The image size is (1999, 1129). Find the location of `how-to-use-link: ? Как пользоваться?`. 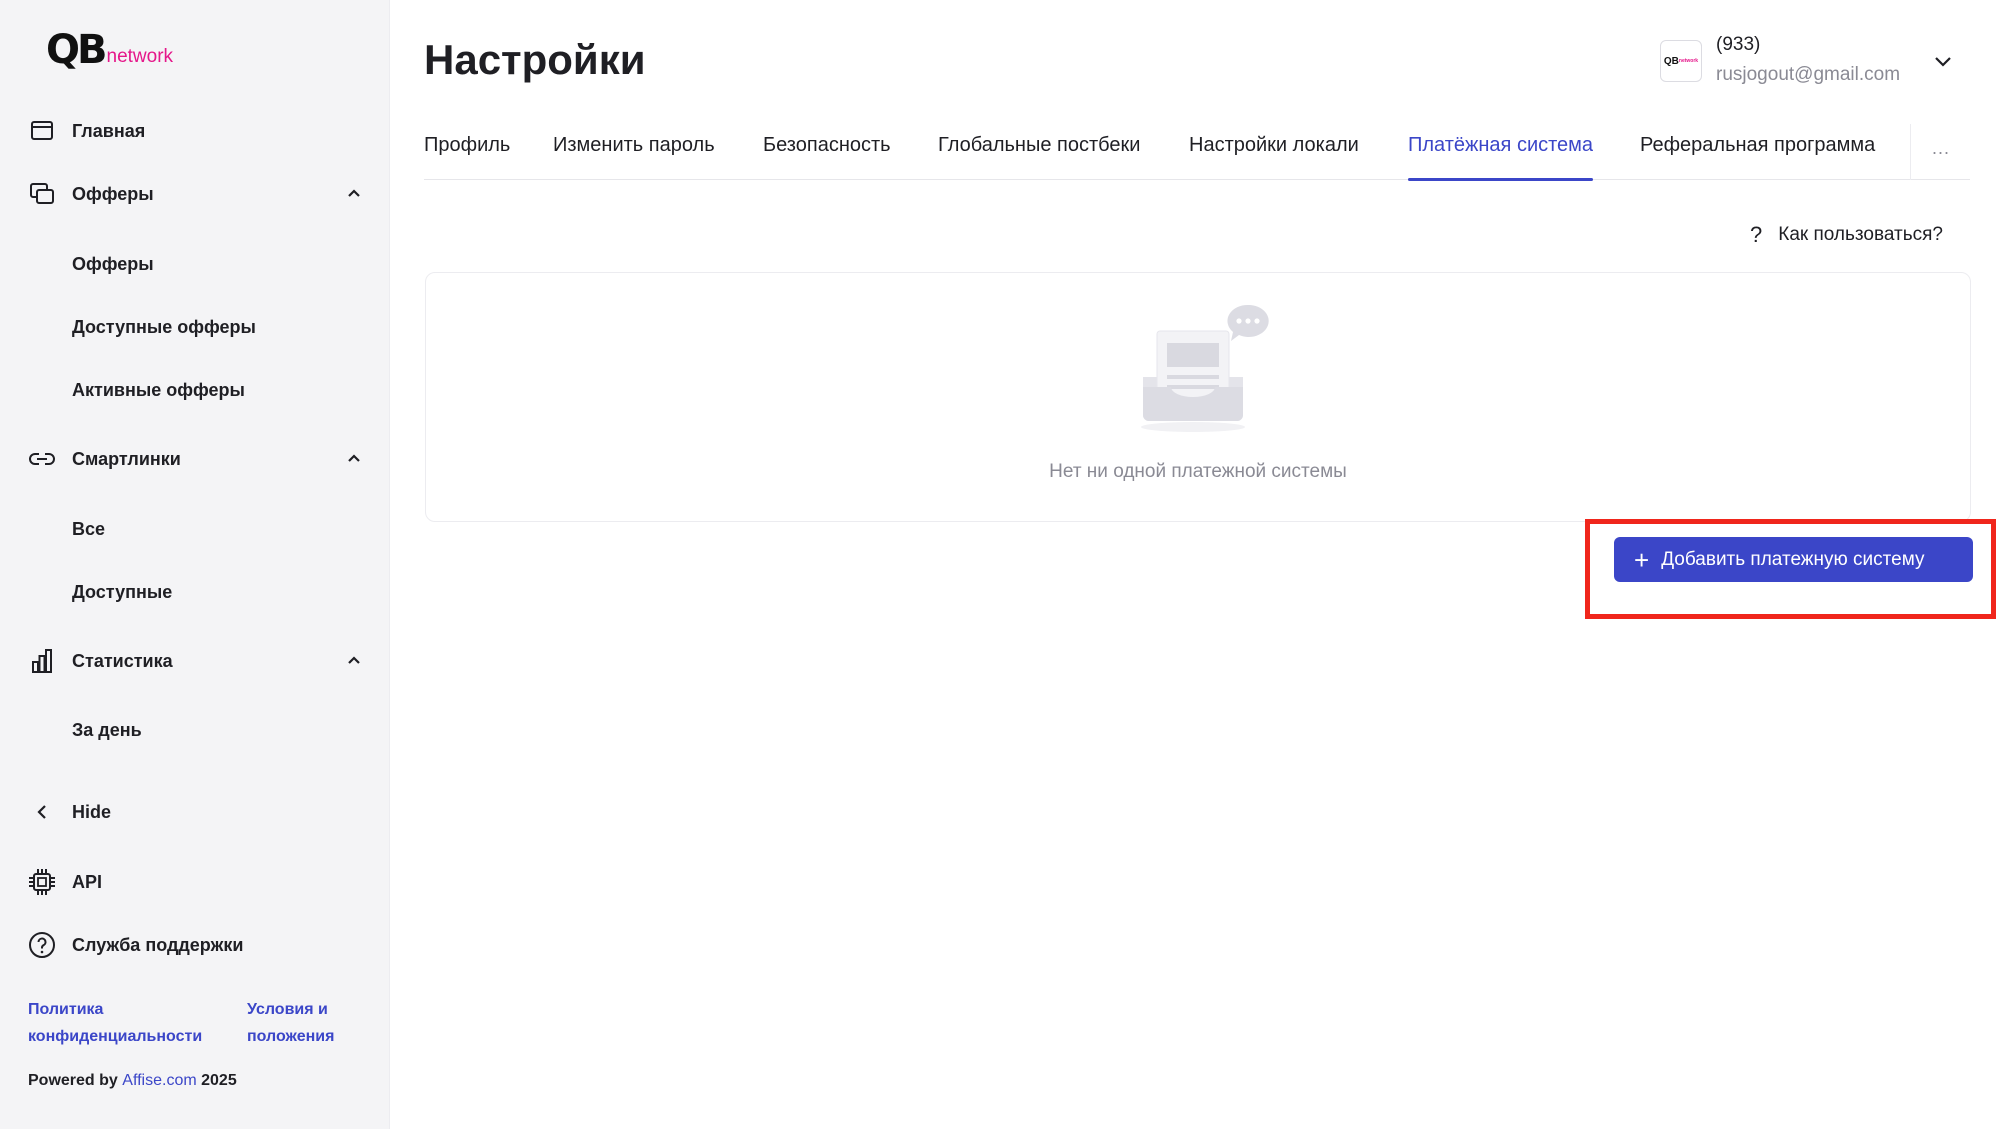

how-to-use-link: ? Как пользоваться? is located at coordinates (1846, 235).